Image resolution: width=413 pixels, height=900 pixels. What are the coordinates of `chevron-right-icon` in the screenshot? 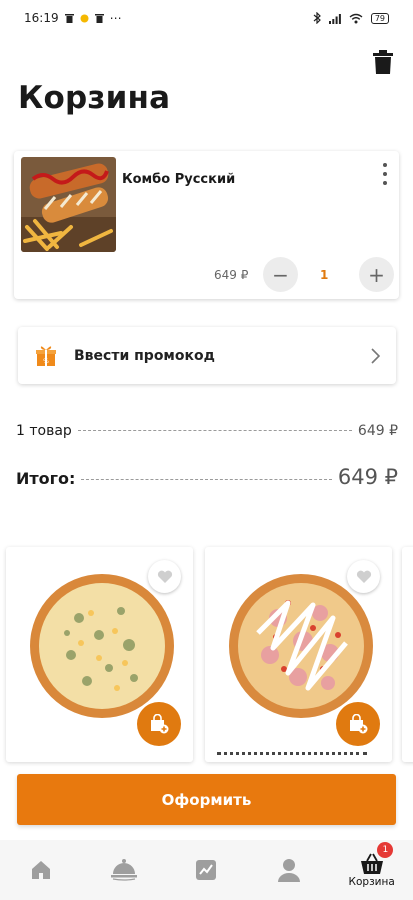 It's located at (375, 355).